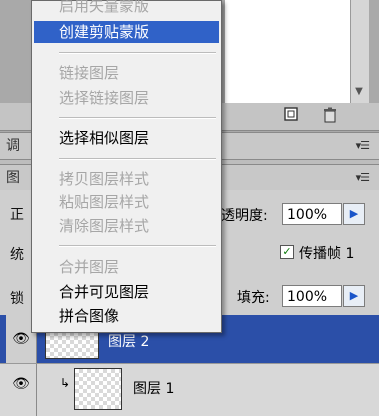 The image size is (379, 416). What do you see at coordinates (330, 115) in the screenshot?
I see `trash-icon` at bounding box center [330, 115].